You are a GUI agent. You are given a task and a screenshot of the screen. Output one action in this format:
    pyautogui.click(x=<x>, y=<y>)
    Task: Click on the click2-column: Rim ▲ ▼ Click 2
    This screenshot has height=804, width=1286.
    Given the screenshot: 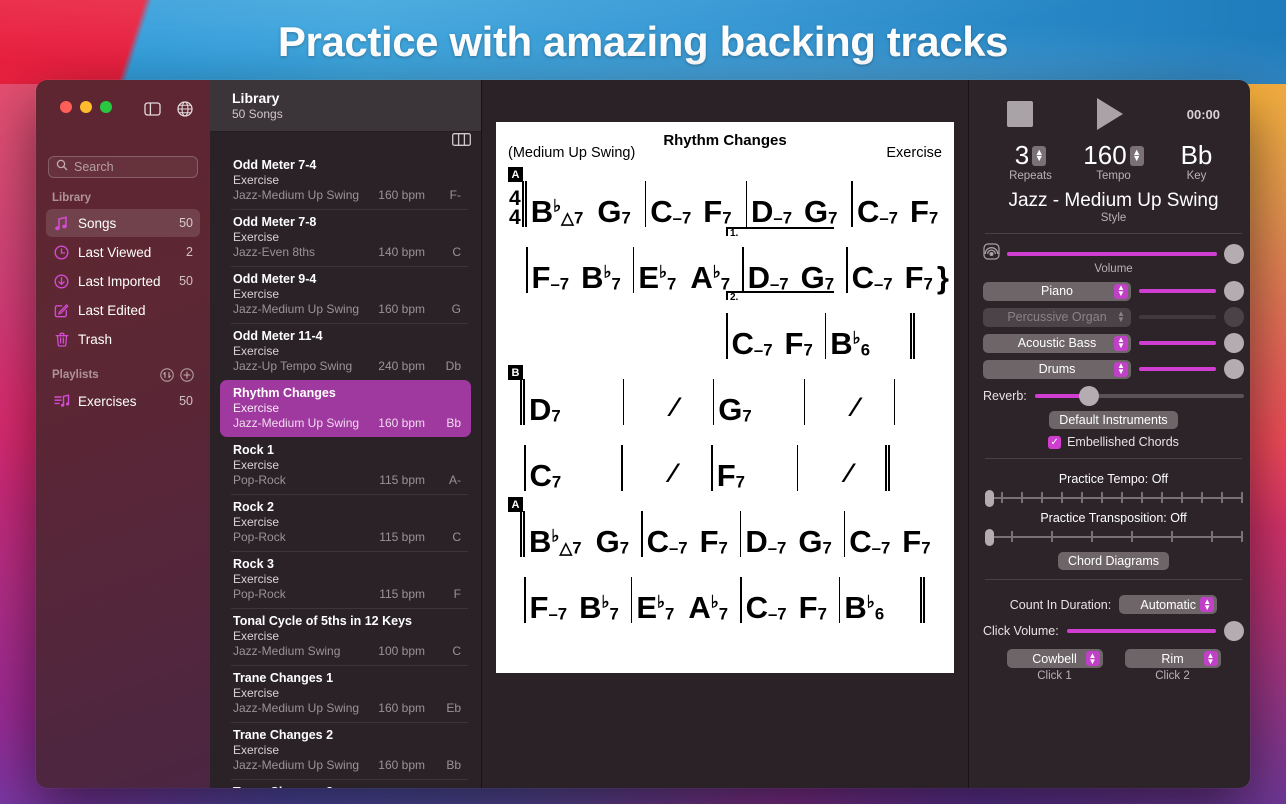 What is the action you would take?
    pyautogui.click(x=1172, y=665)
    